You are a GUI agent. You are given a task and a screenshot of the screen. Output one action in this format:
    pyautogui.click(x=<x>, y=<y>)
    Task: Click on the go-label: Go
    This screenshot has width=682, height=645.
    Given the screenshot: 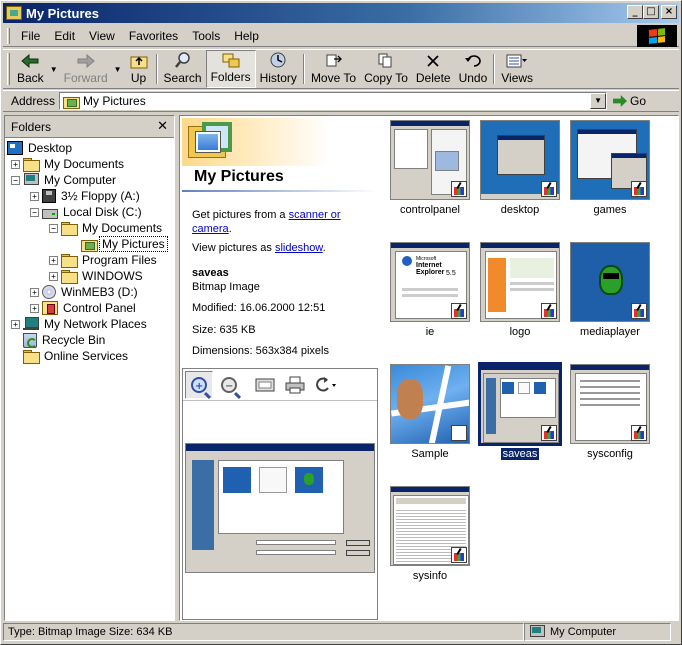 What is the action you would take?
    pyautogui.click(x=638, y=101)
    